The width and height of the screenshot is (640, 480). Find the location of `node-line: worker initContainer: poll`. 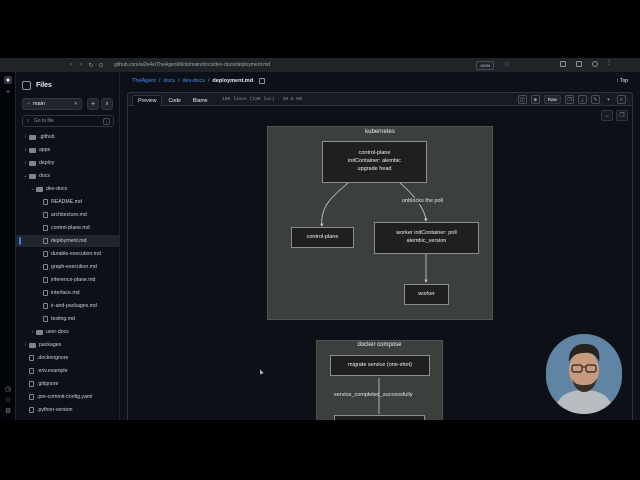

node-line: worker initContainer: poll is located at coordinates (426, 233).